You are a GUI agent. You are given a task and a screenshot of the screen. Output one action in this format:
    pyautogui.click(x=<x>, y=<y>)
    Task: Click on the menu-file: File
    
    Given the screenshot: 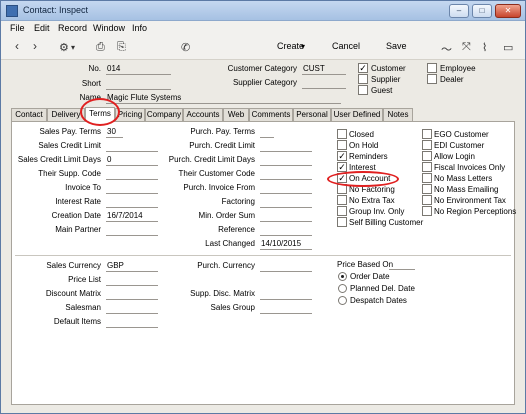 What is the action you would take?
    pyautogui.click(x=17, y=28)
    